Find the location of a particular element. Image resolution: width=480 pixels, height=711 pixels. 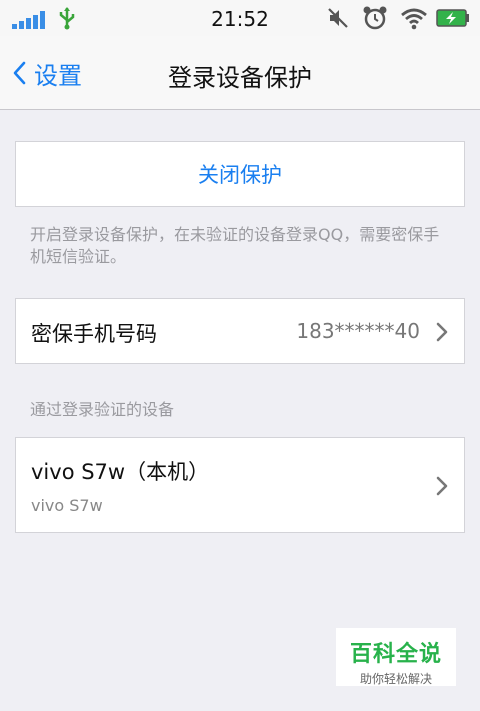

secure-phone-label: 密保手机号码 is located at coordinates (94, 334).